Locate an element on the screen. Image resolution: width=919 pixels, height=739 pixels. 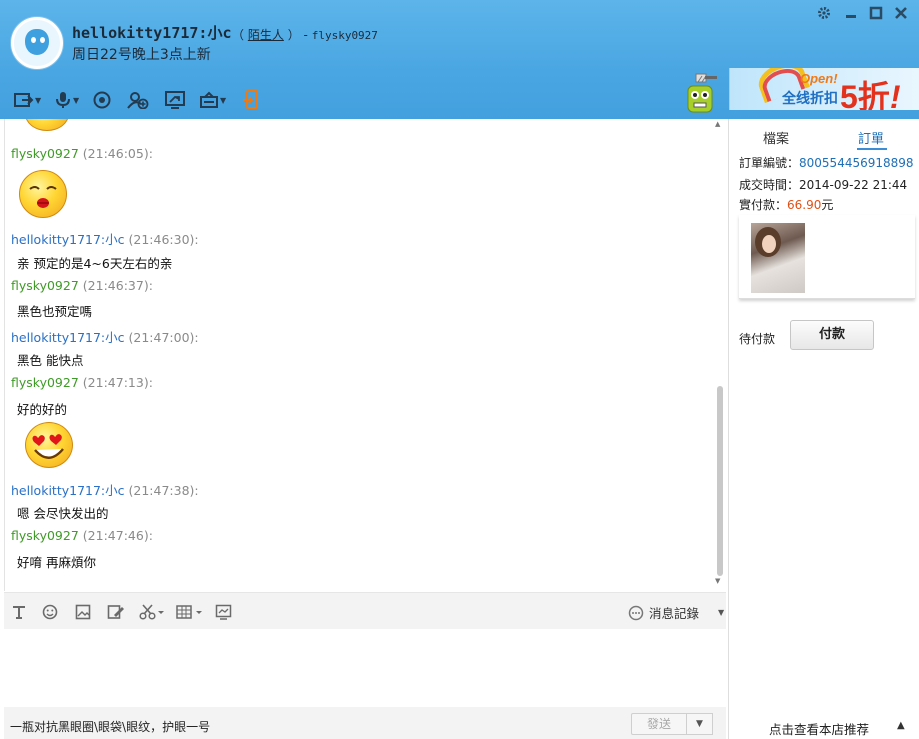
message-body: 嗯 会尽快发出的 is located at coordinates (63, 513).